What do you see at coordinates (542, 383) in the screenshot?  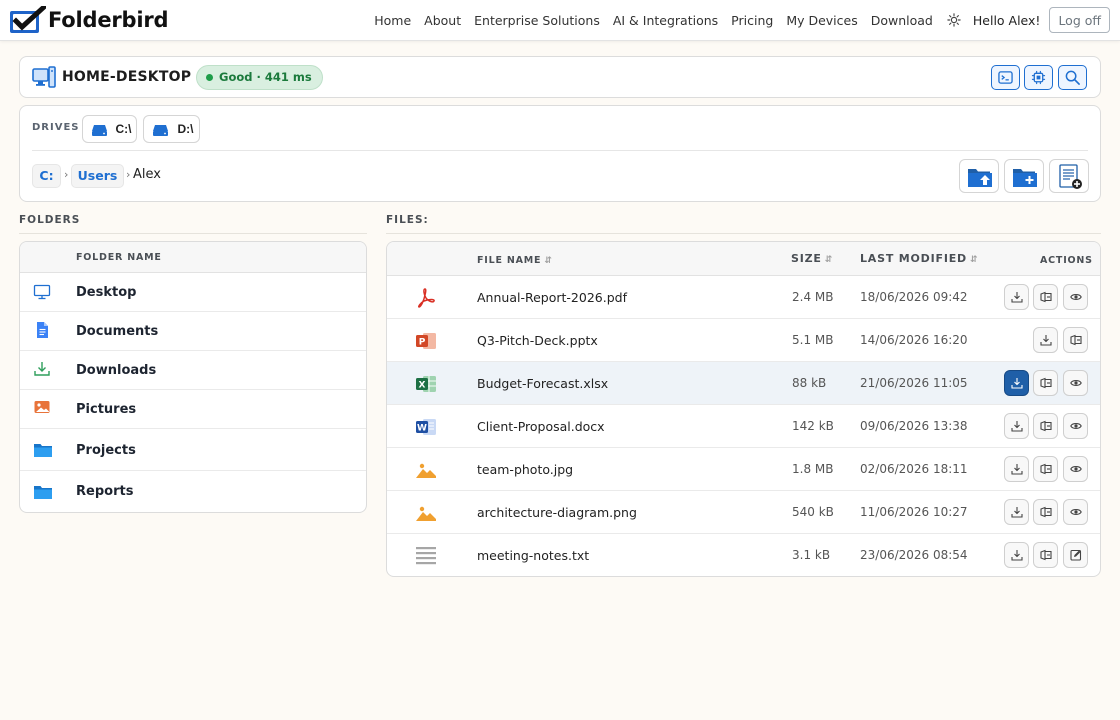 I see `file-name: Budget-Forecast.xlsx` at bounding box center [542, 383].